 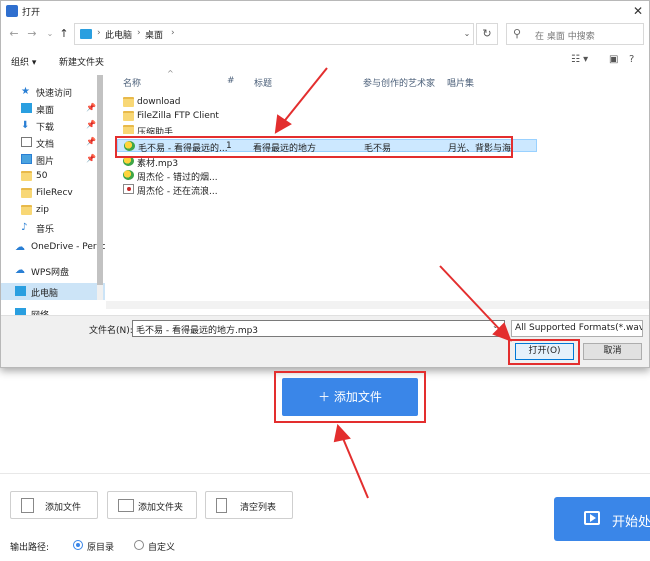 I want to click on arrow-to-file, so click(x=304, y=96).